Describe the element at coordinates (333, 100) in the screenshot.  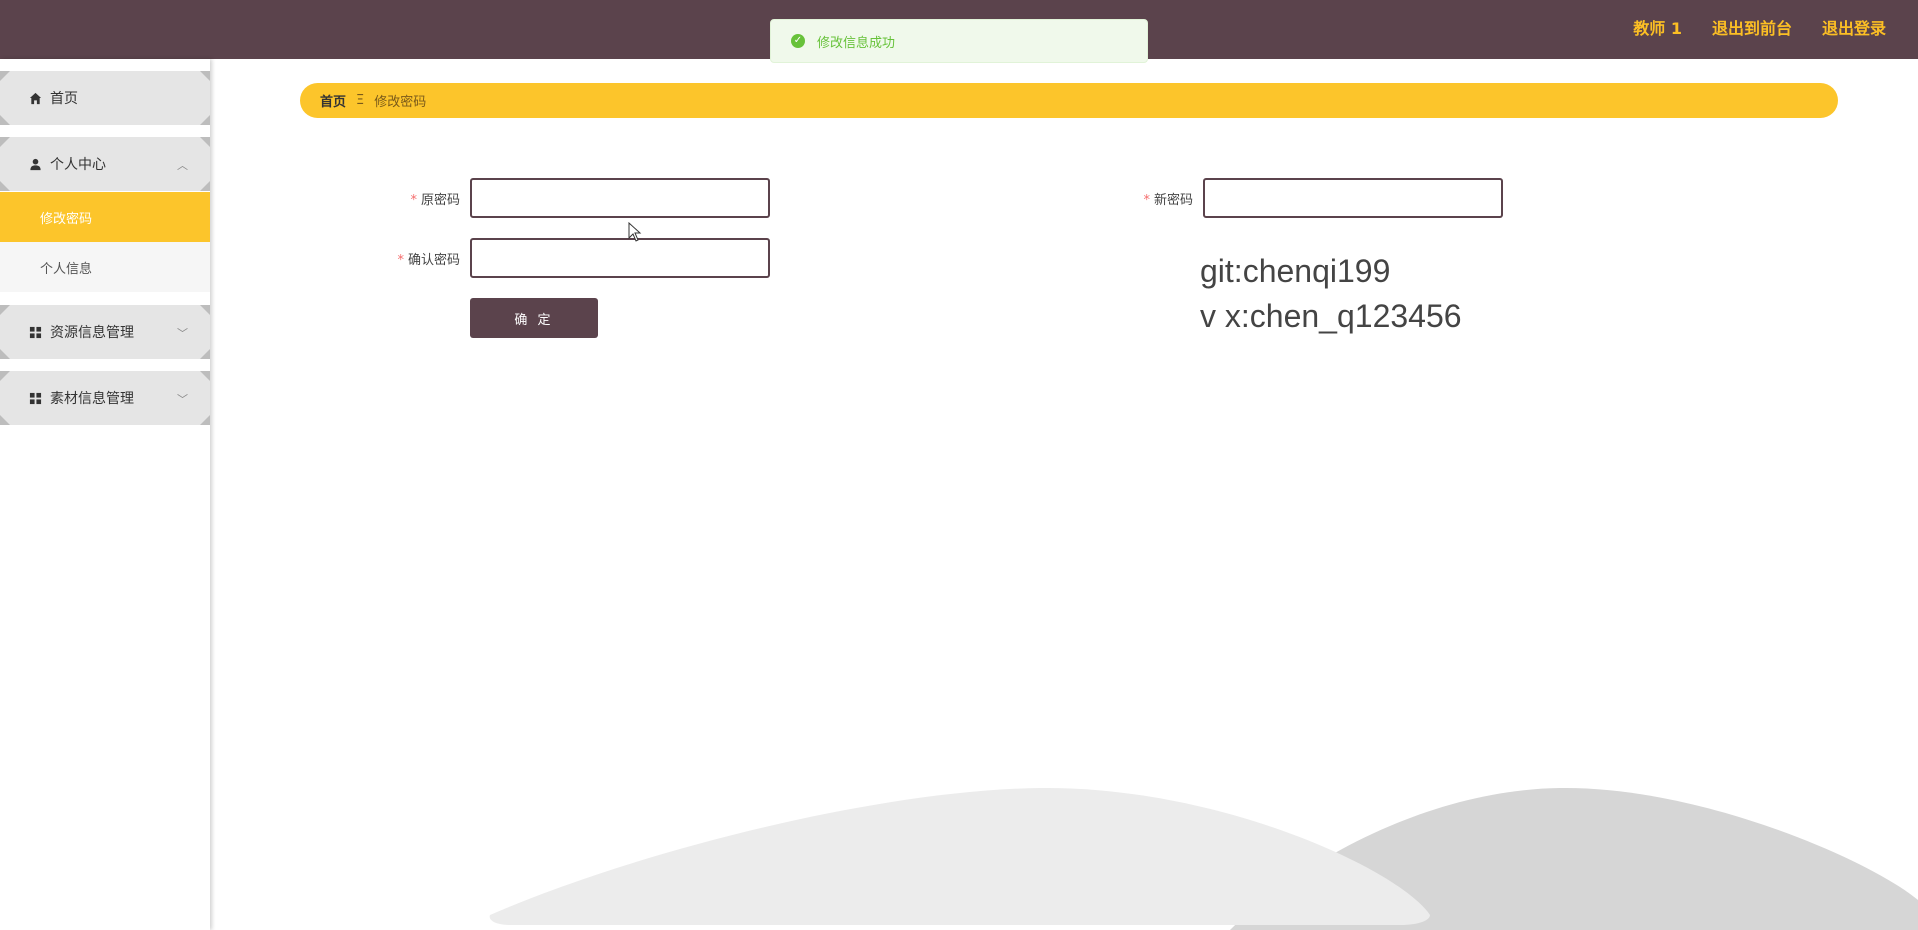
I see `breadcrumb-home: 首页` at that location.